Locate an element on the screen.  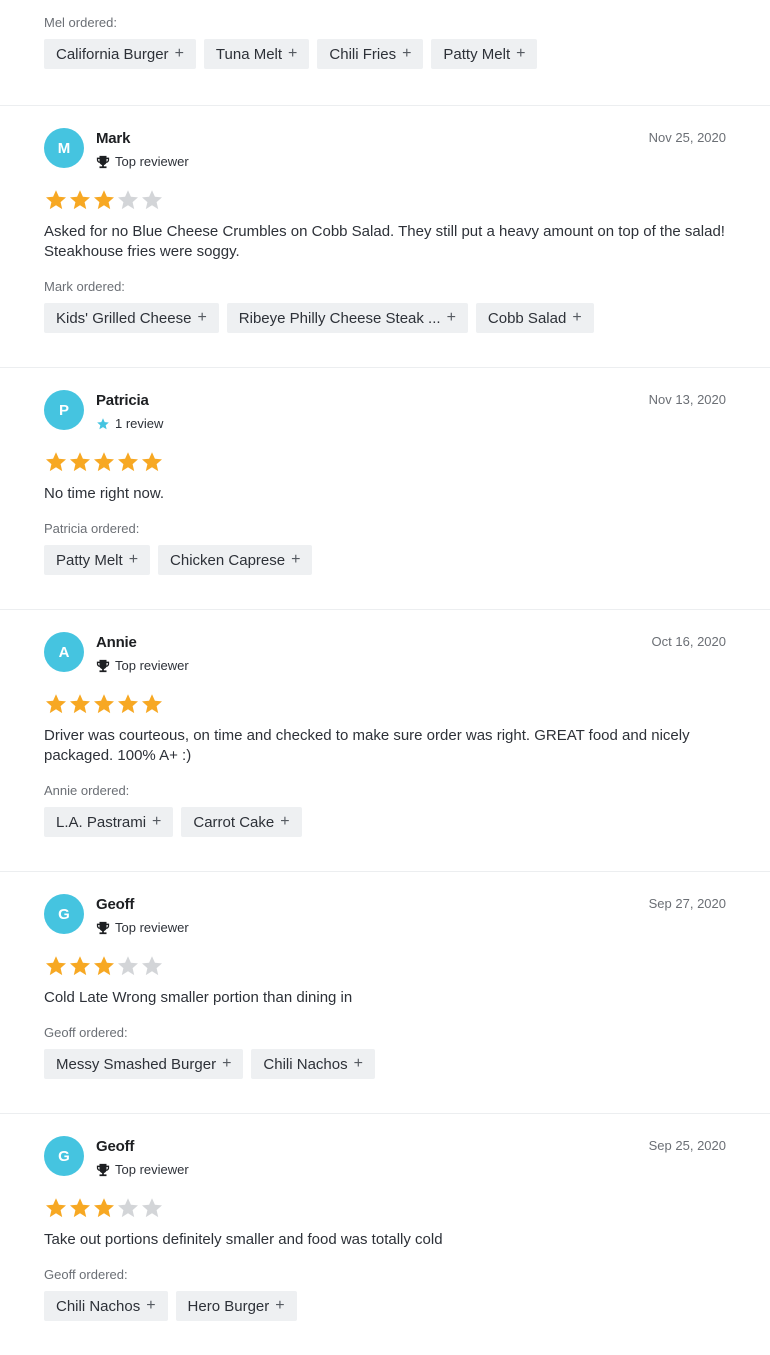
order-item-chip: Hero Burger + is located at coordinates (236, 1306).